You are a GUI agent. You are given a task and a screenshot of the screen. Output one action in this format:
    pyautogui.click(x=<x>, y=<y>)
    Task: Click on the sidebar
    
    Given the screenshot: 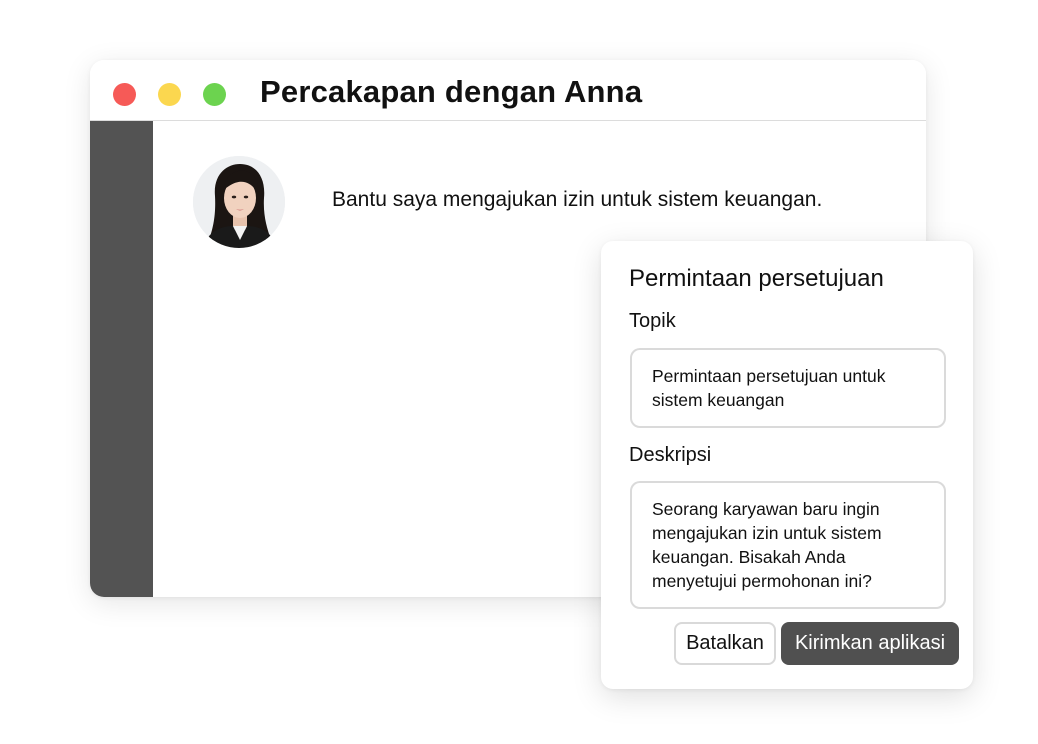 What is the action you would take?
    pyautogui.click(x=121, y=359)
    